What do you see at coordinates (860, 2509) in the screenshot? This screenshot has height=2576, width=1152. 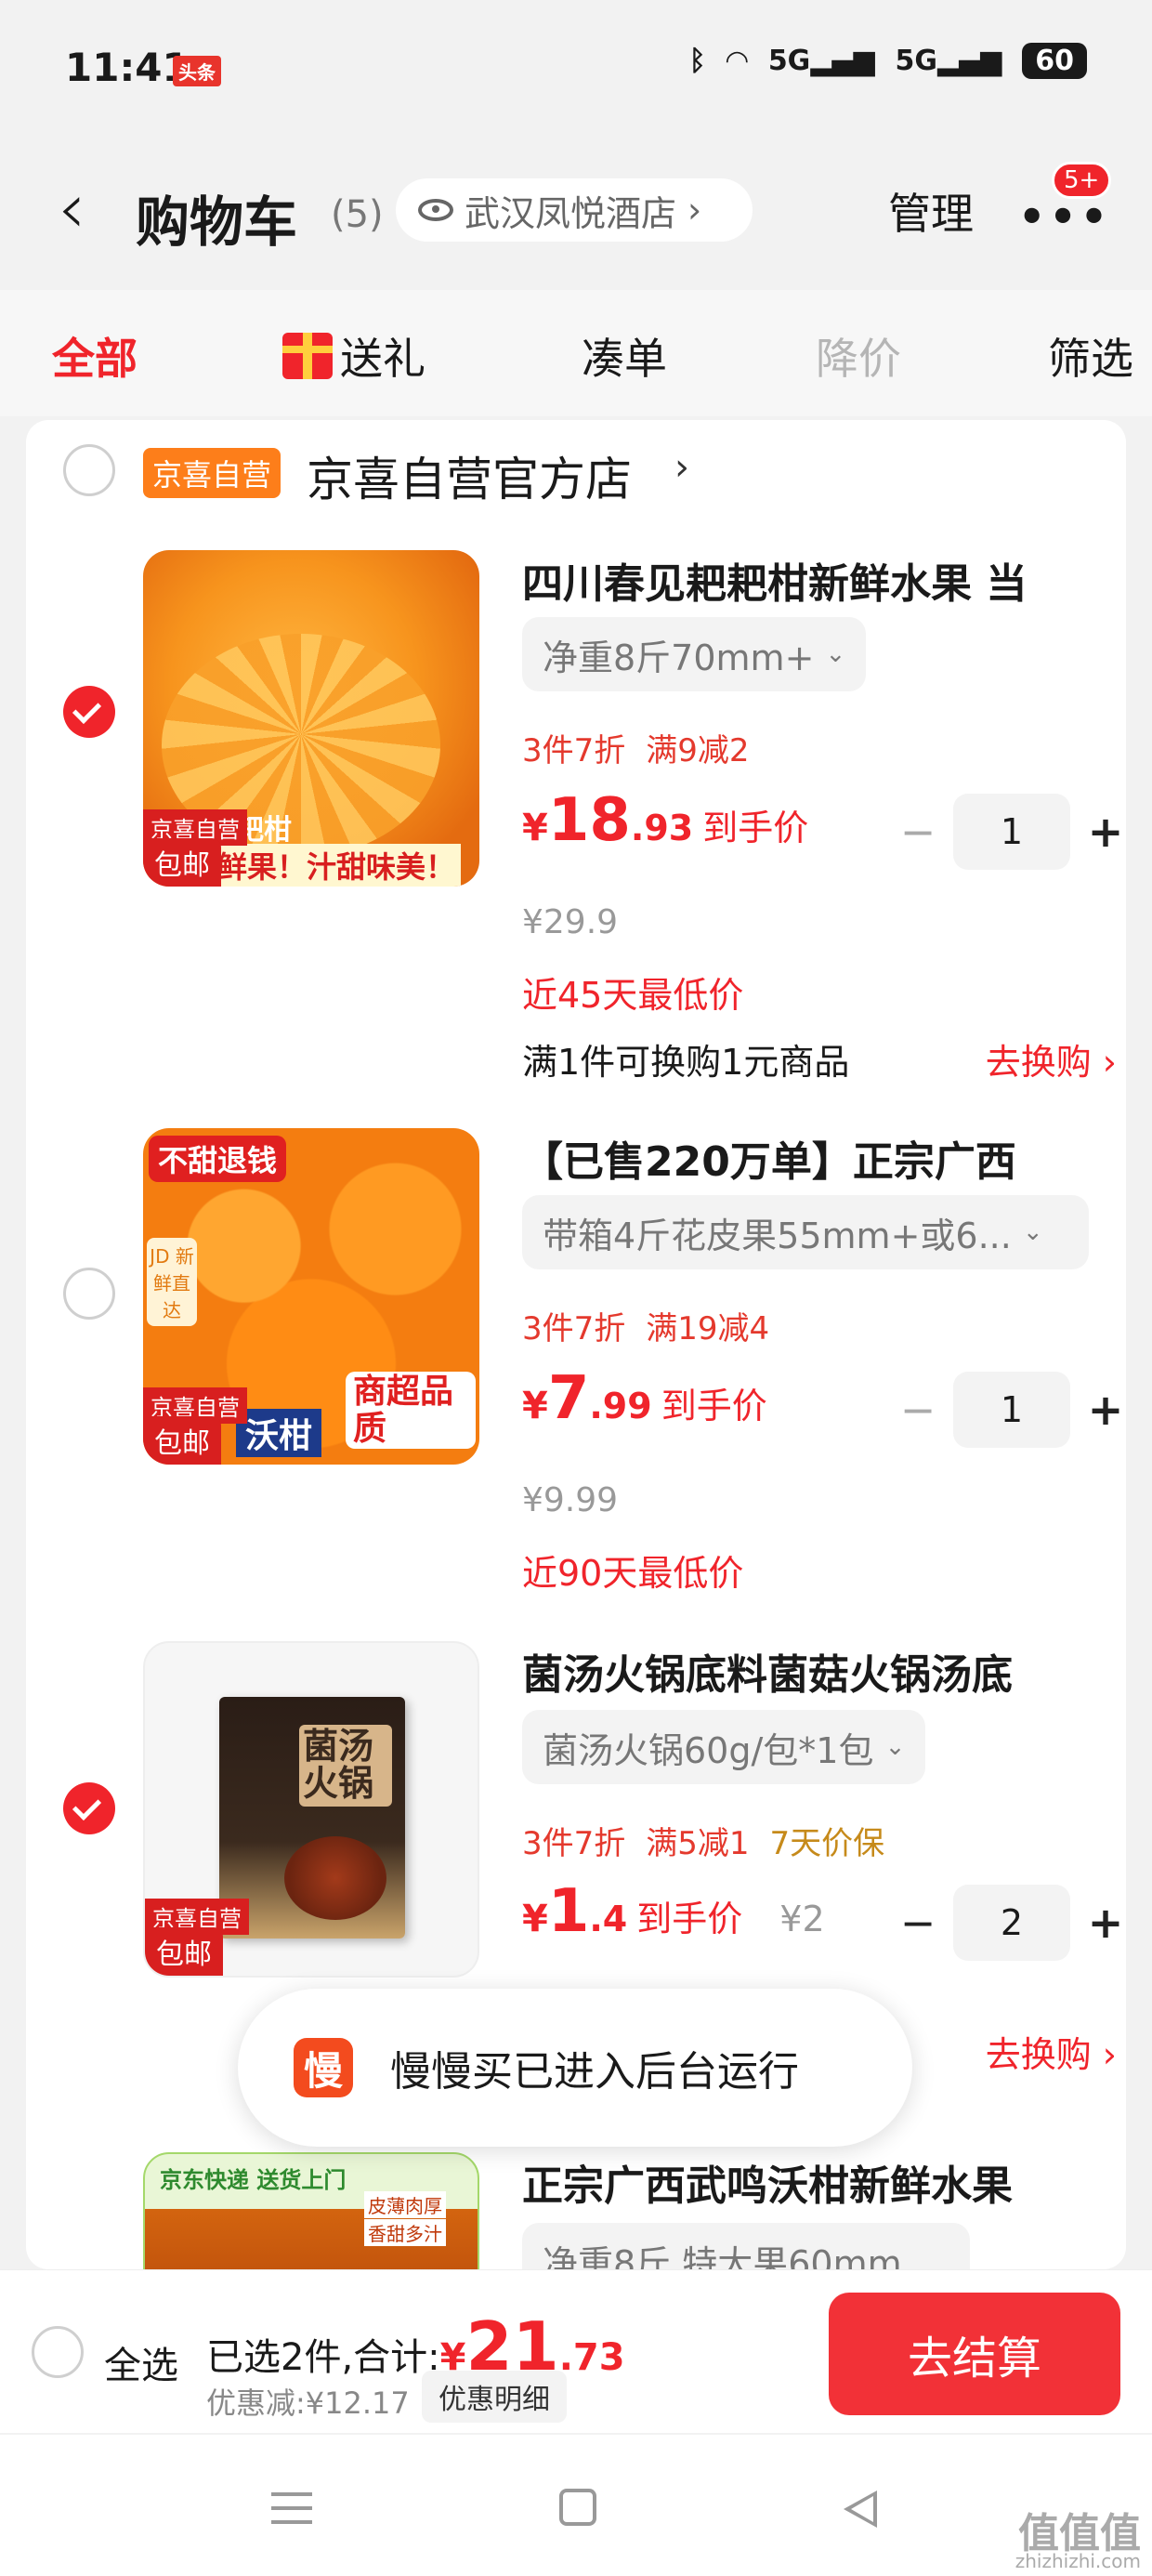 I see `back-triangle-icon` at bounding box center [860, 2509].